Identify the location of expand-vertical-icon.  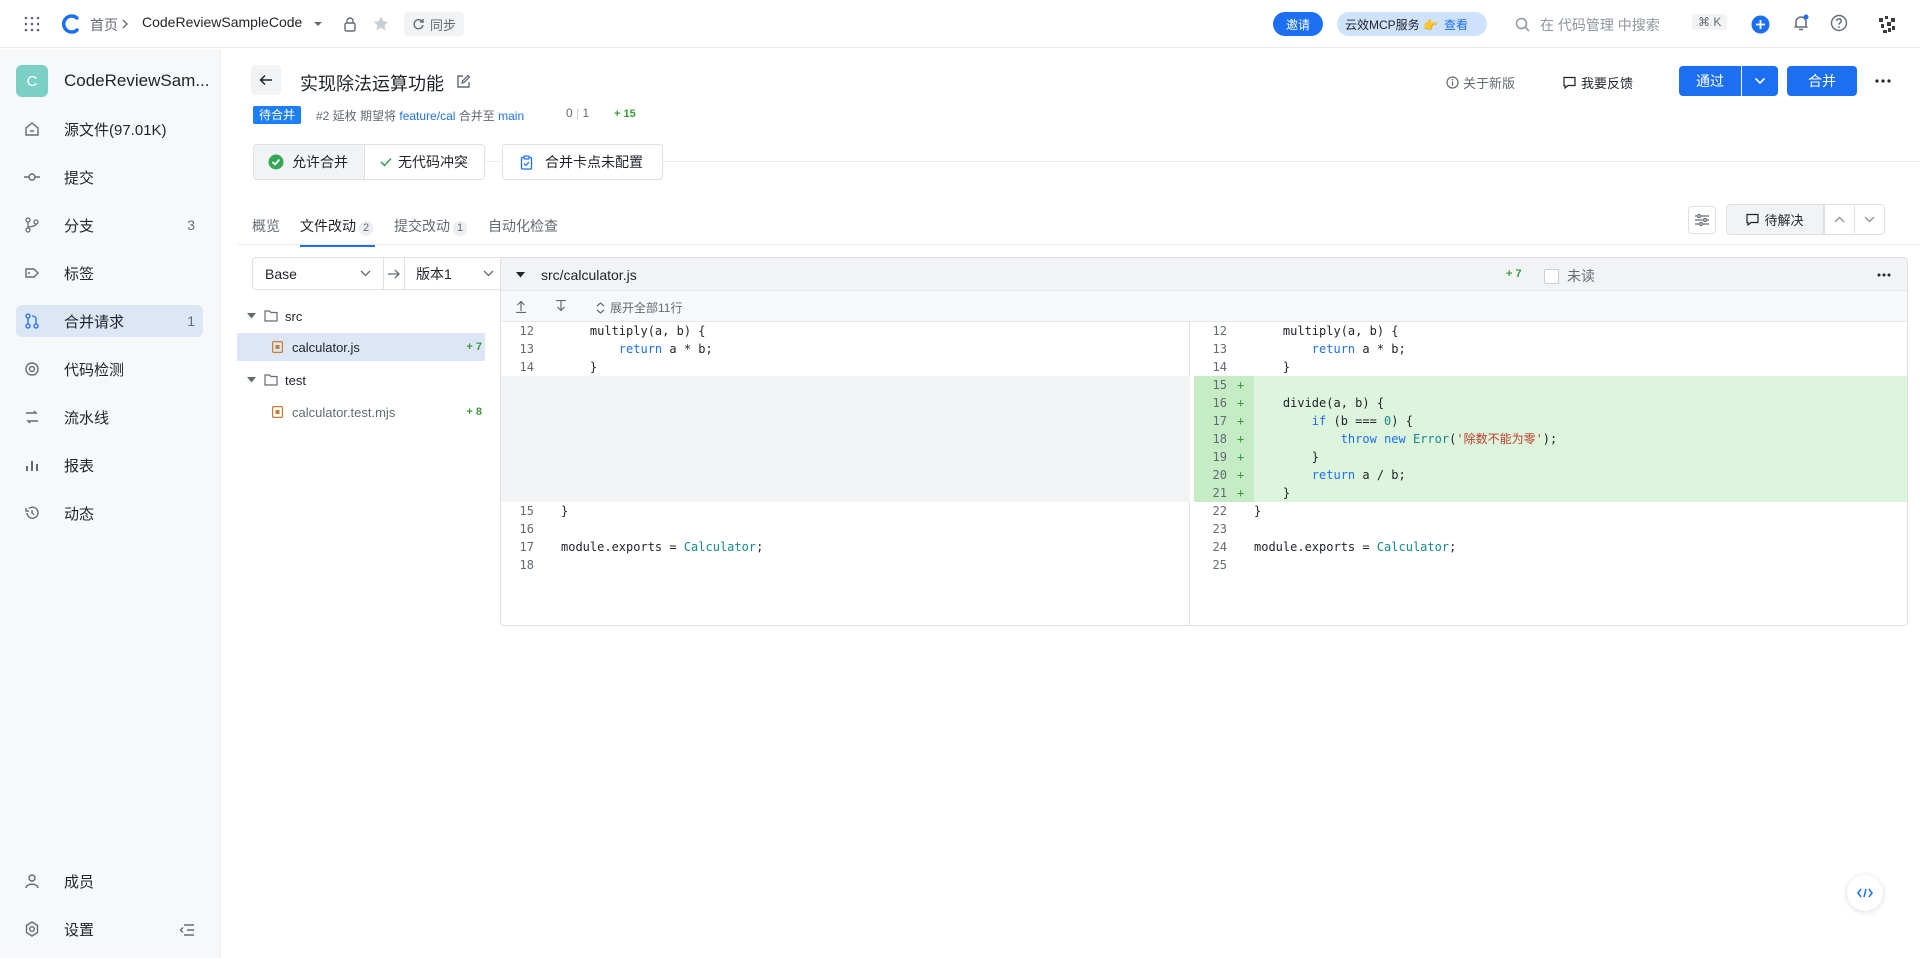
(600, 307).